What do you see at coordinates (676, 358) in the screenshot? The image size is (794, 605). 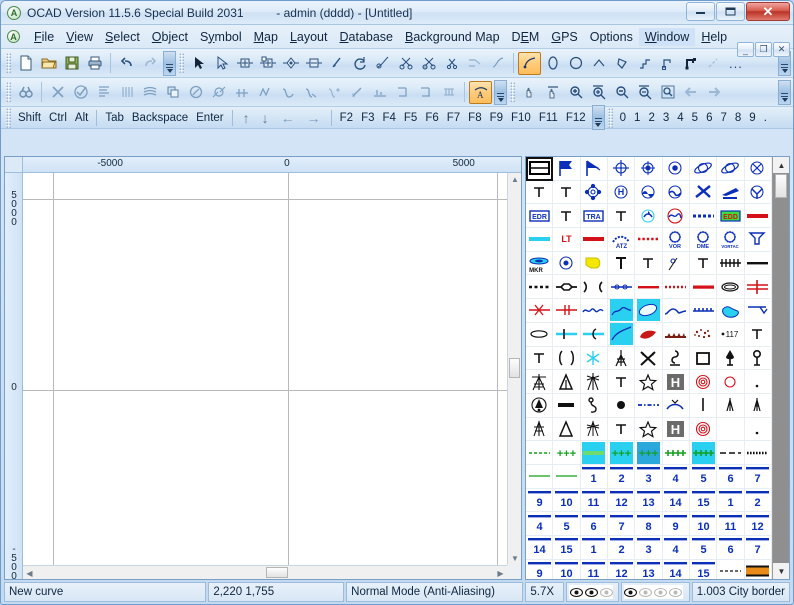 I see `sym-mine-shaft` at bounding box center [676, 358].